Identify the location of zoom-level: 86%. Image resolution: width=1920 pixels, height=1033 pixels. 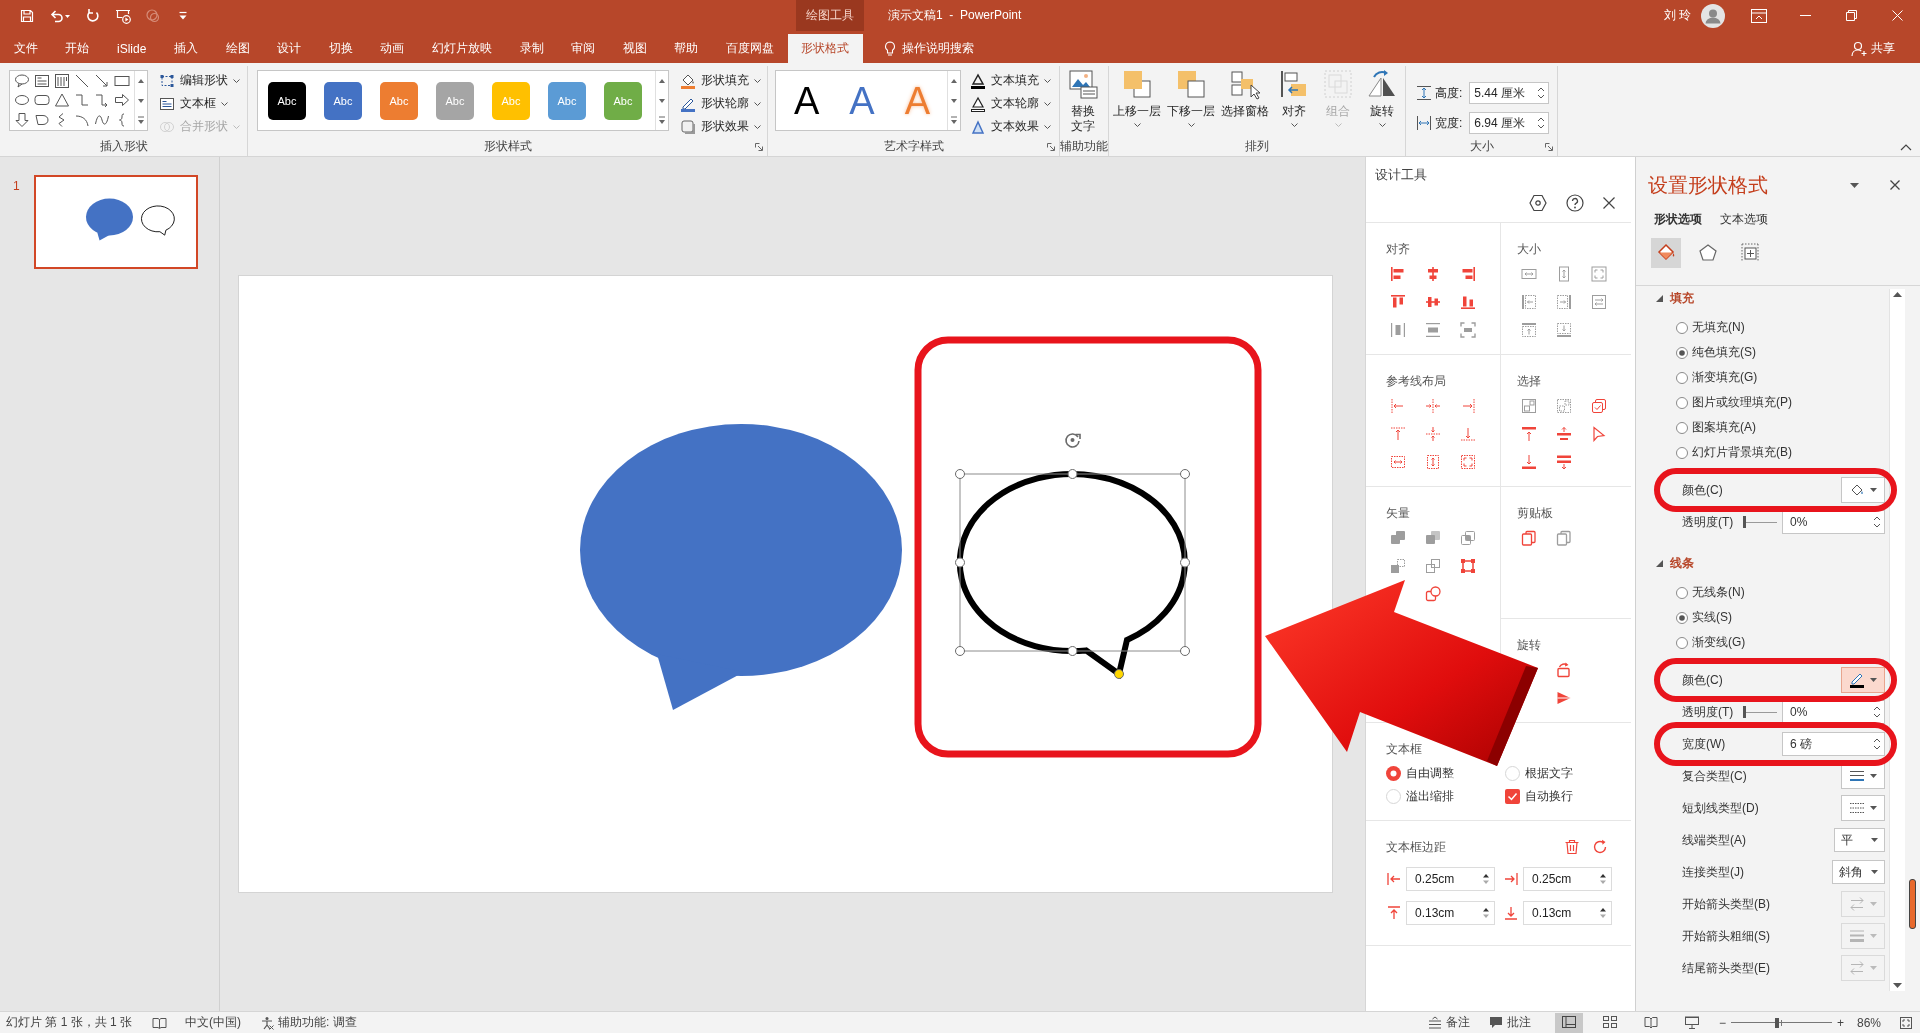
(1868, 1022).